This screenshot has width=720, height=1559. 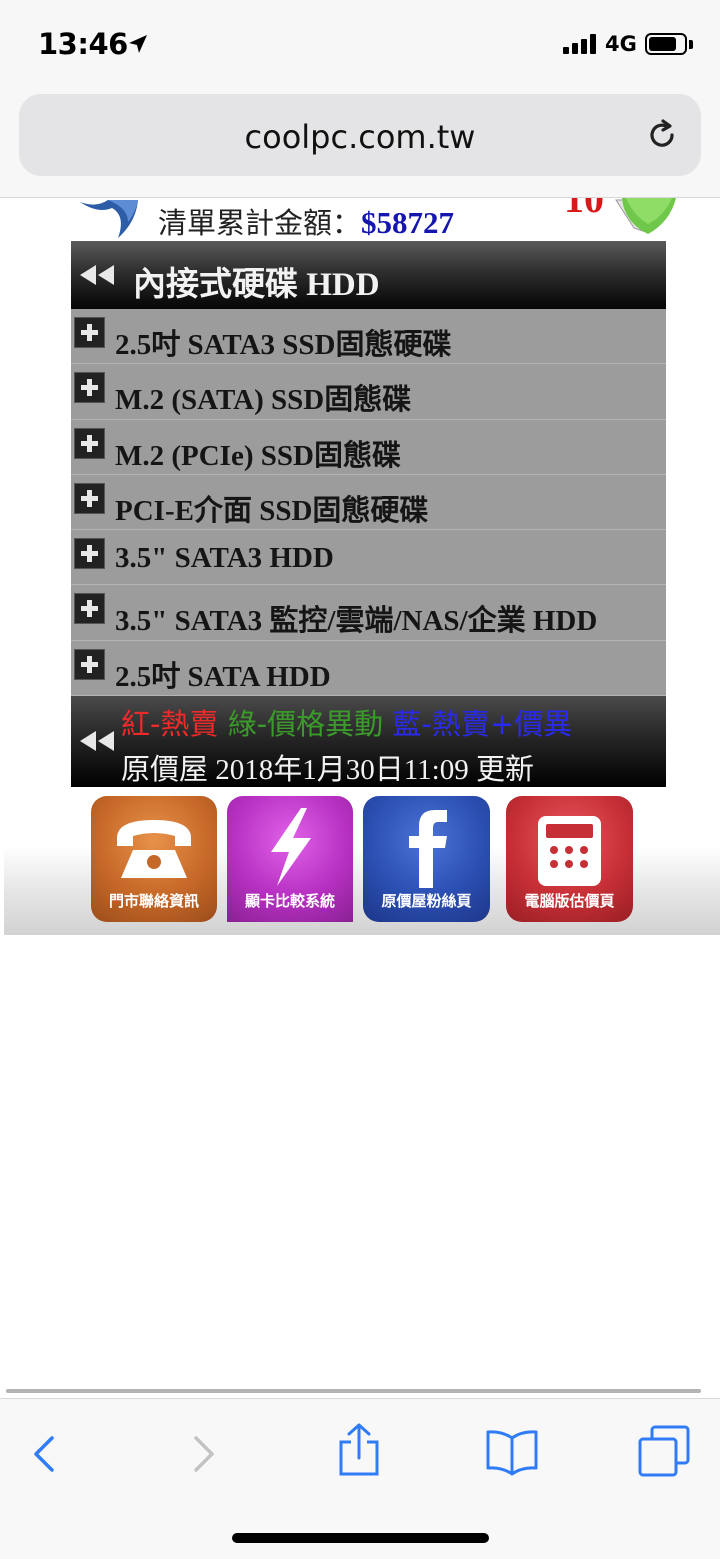 What do you see at coordinates (569, 851) in the screenshot?
I see `calculator-icon` at bounding box center [569, 851].